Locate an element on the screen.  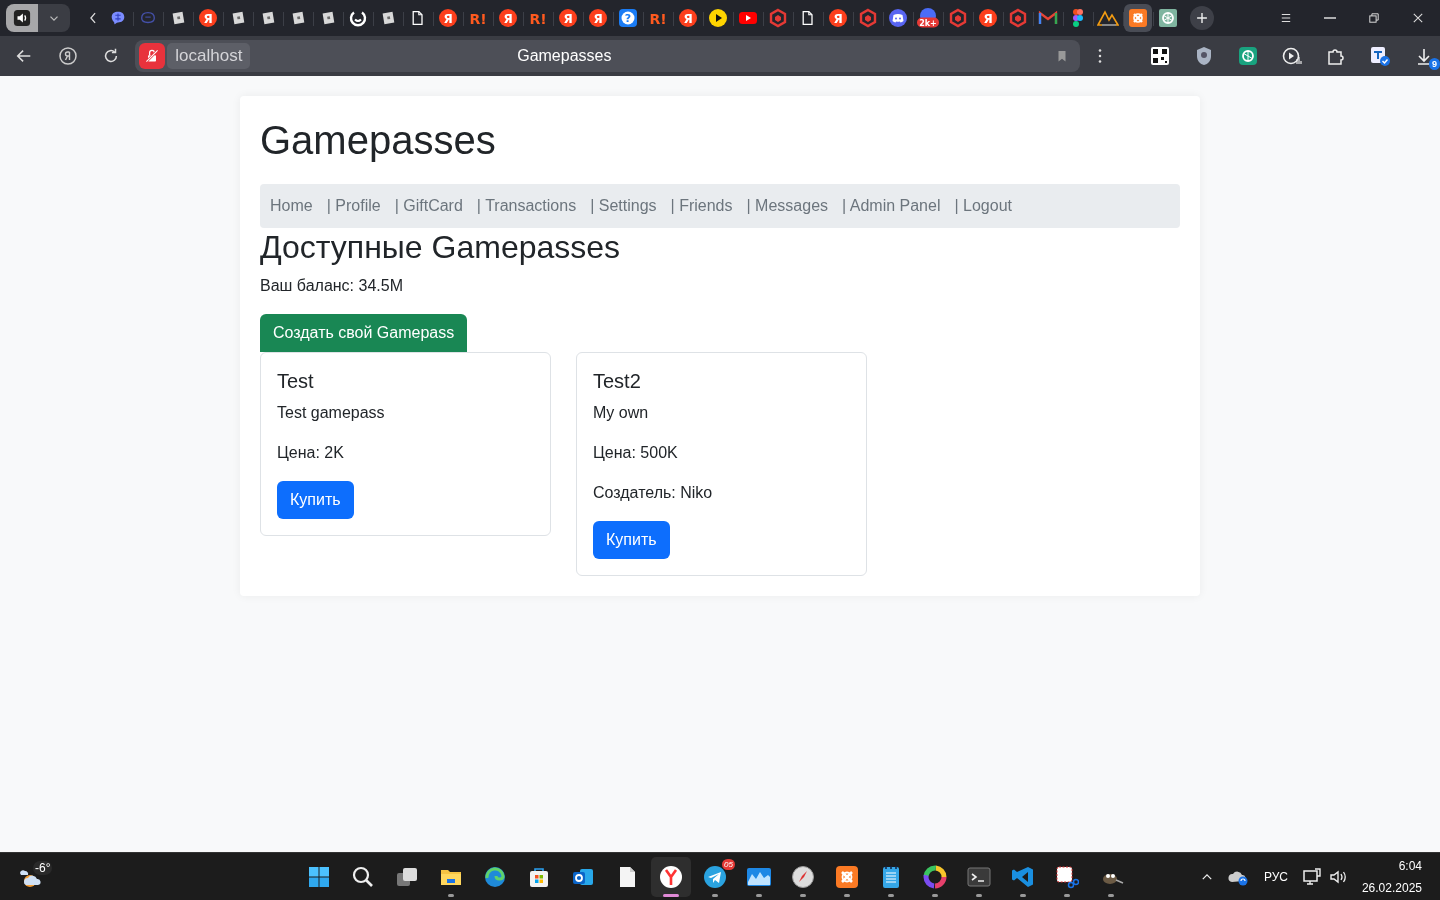
sound-button is located at coordinates (22, 18).